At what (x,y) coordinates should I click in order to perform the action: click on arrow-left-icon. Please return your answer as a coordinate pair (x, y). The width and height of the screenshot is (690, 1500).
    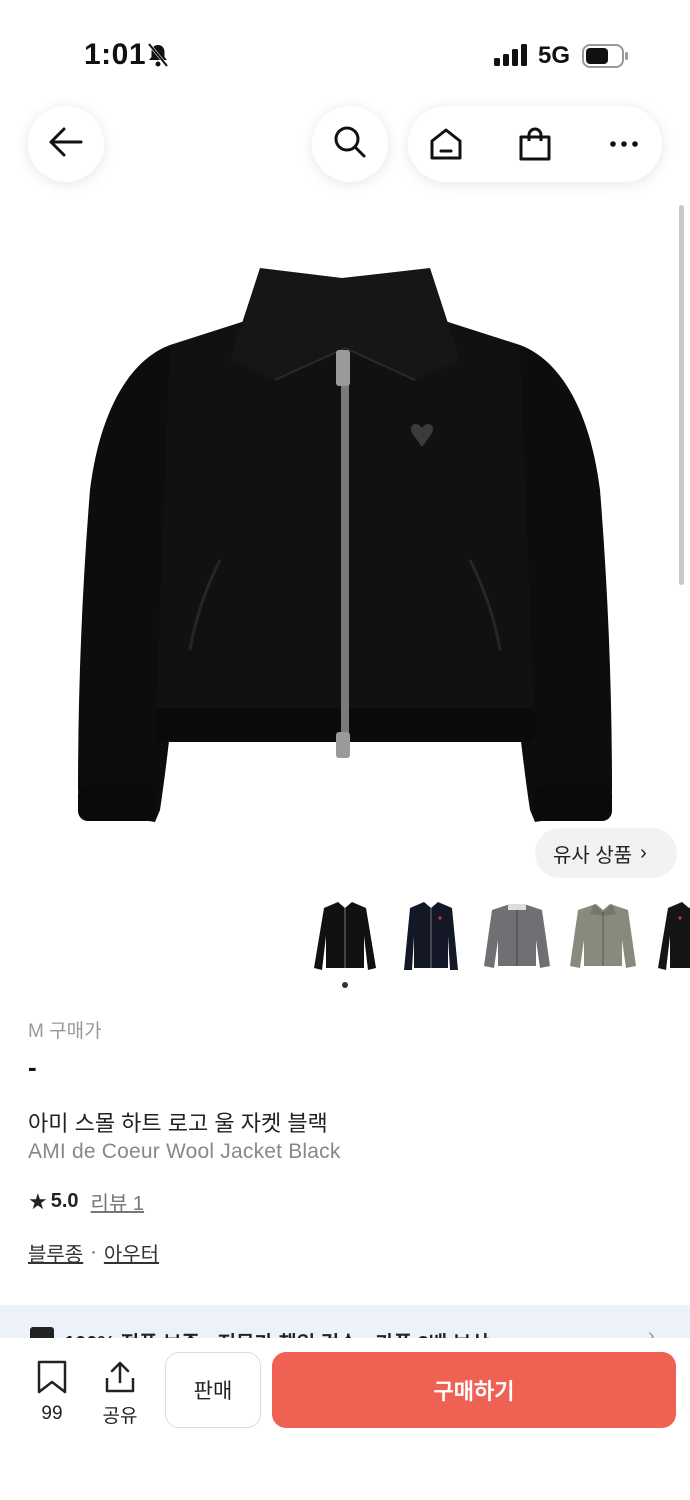
    Looking at the image, I should click on (66, 144).